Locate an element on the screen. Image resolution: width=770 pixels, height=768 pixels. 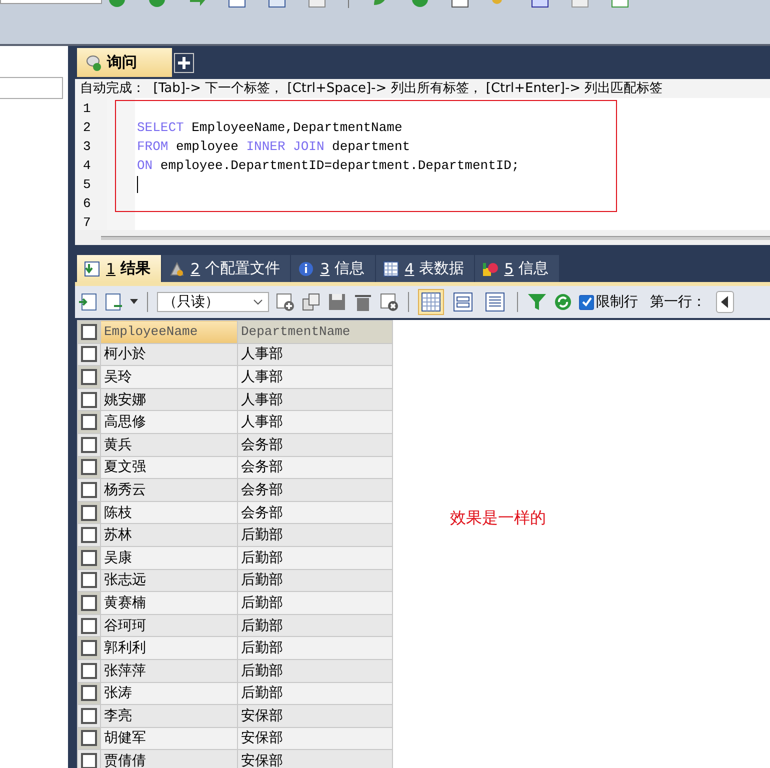
result-tab: 2 个配置文件 is located at coordinates (226, 268).